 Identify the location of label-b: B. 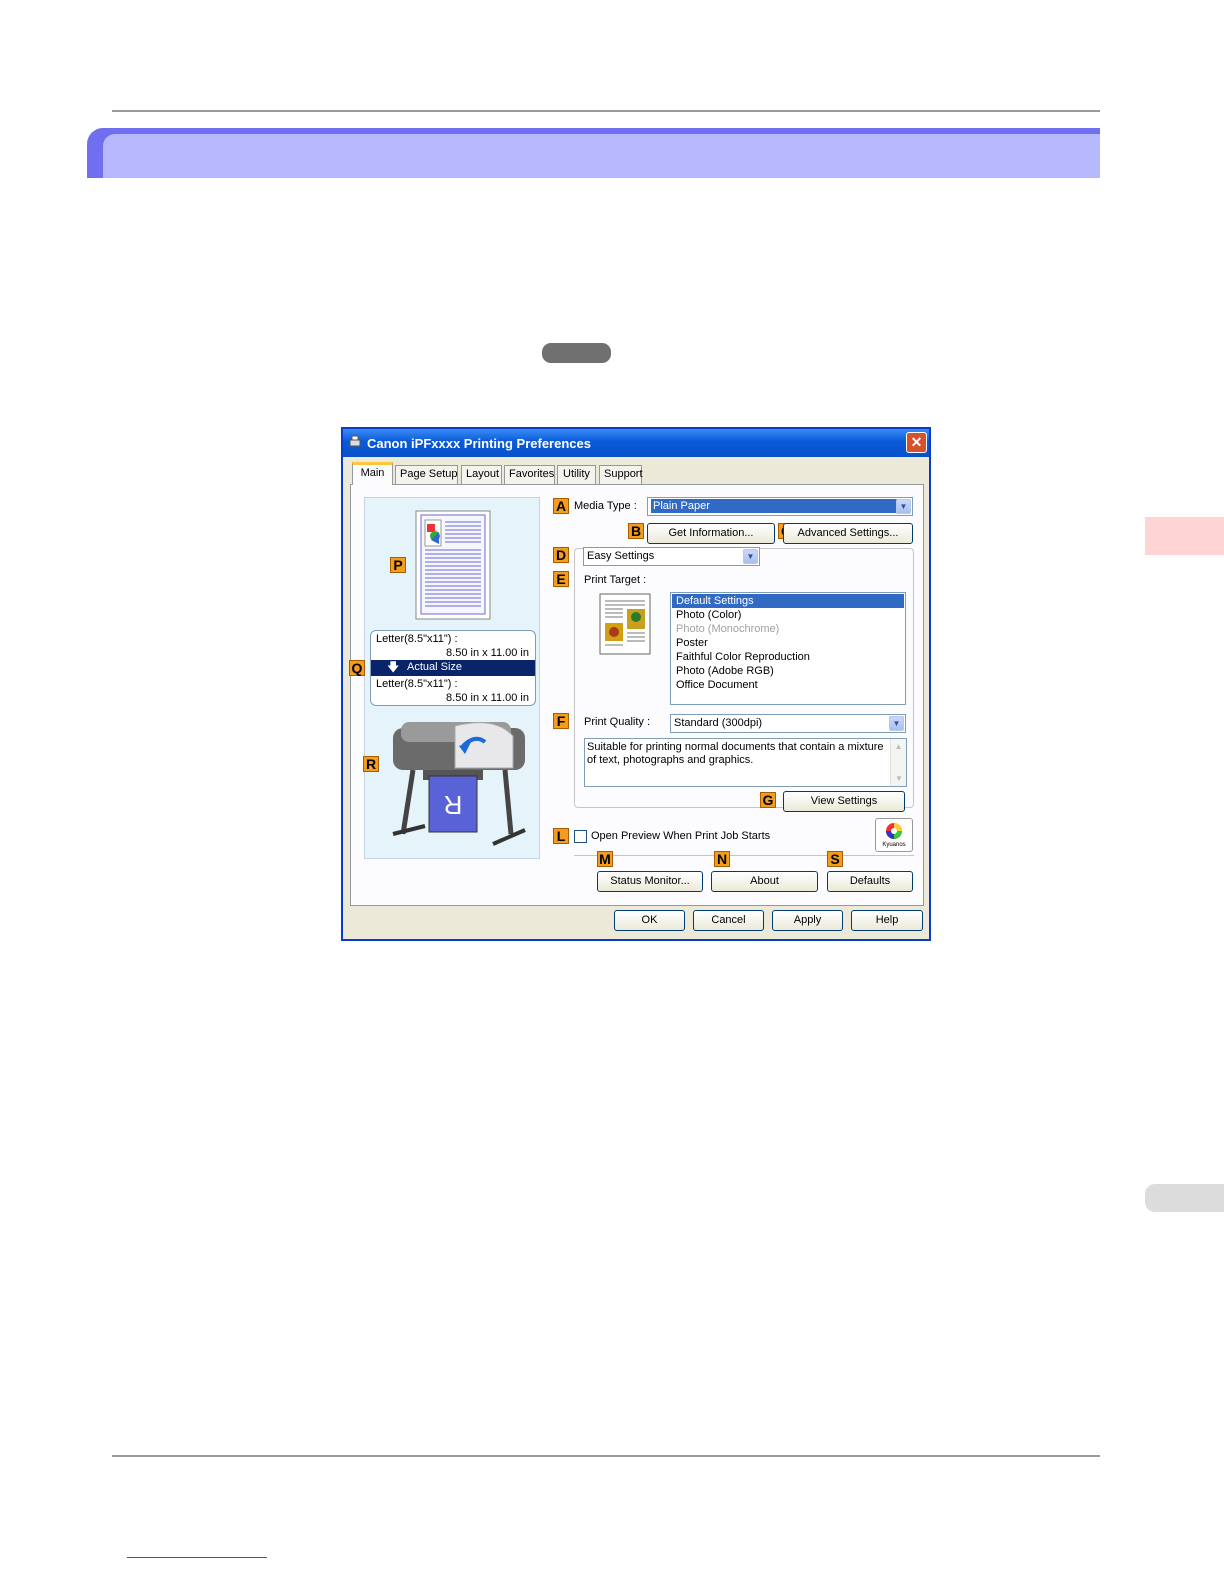
(636, 531).